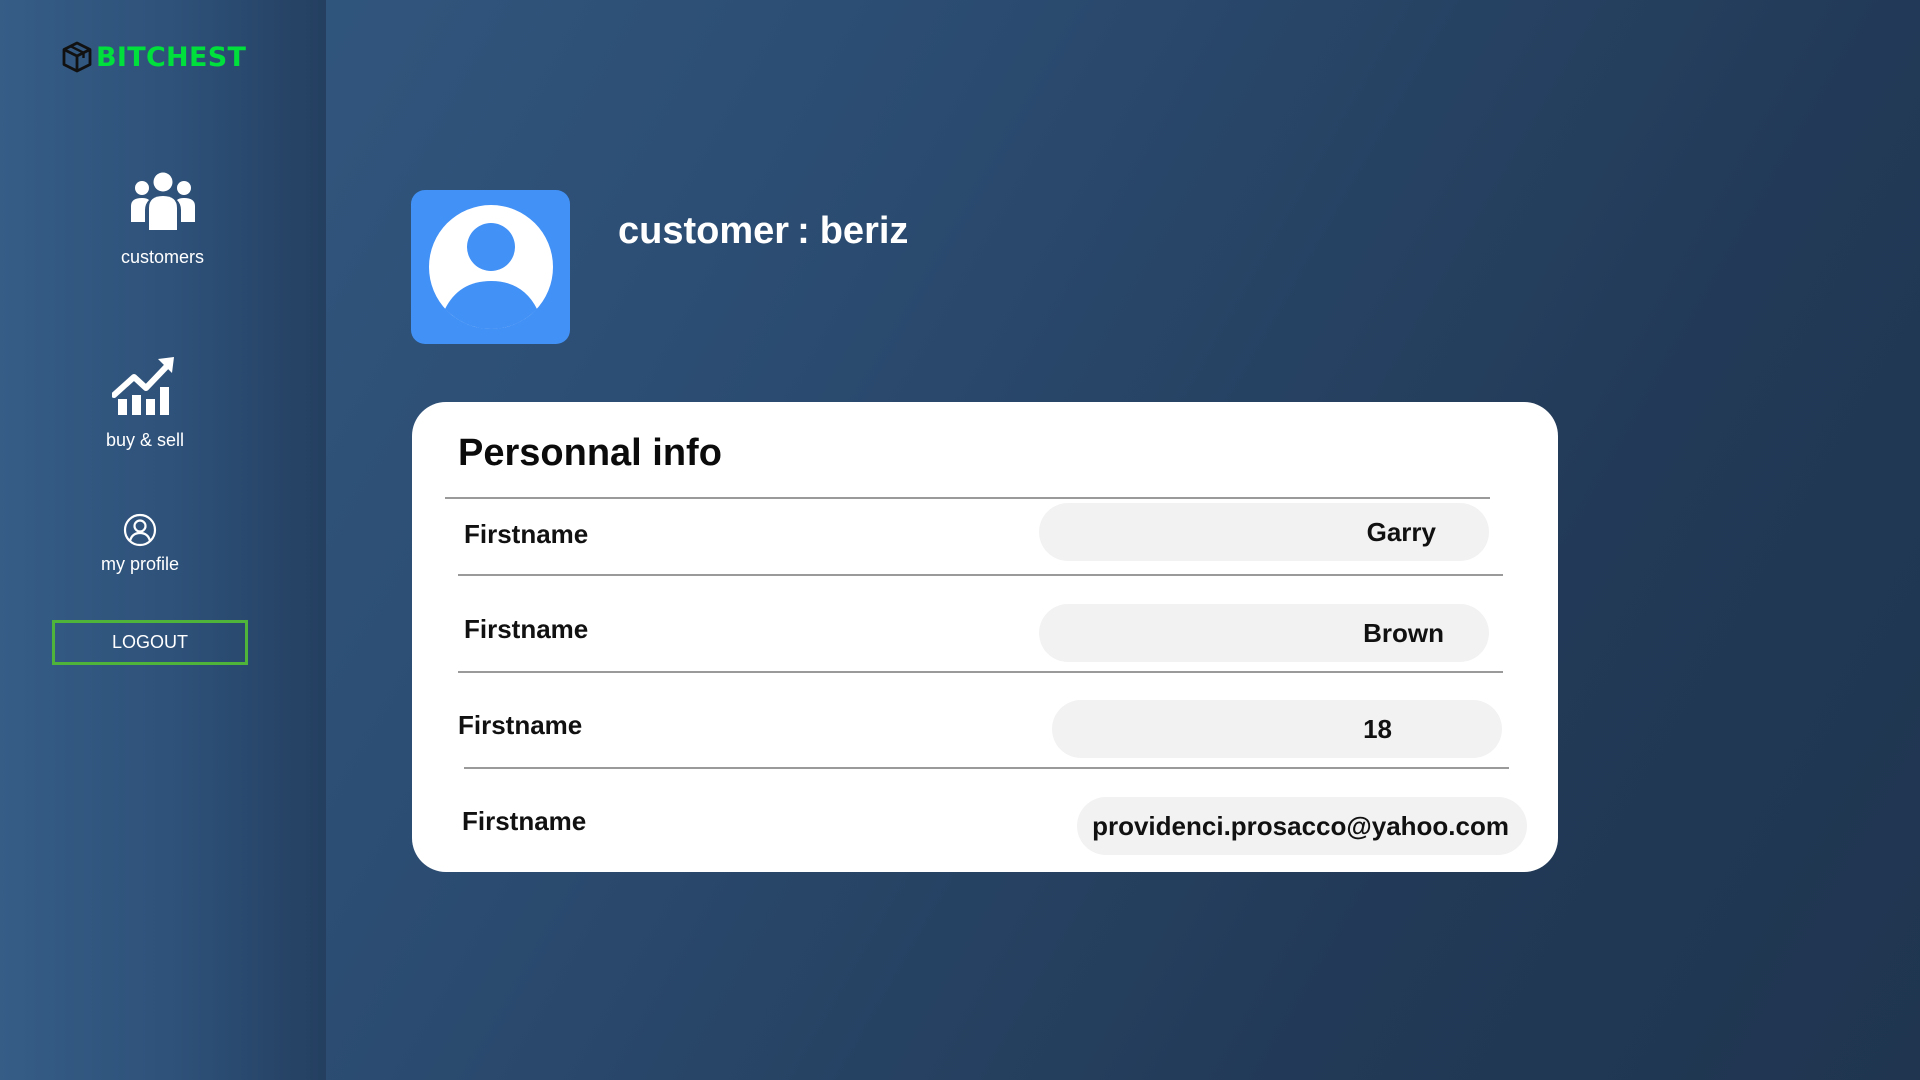 This screenshot has width=1920, height=1080. I want to click on sidebar-item-customers: customers, so click(162, 220).